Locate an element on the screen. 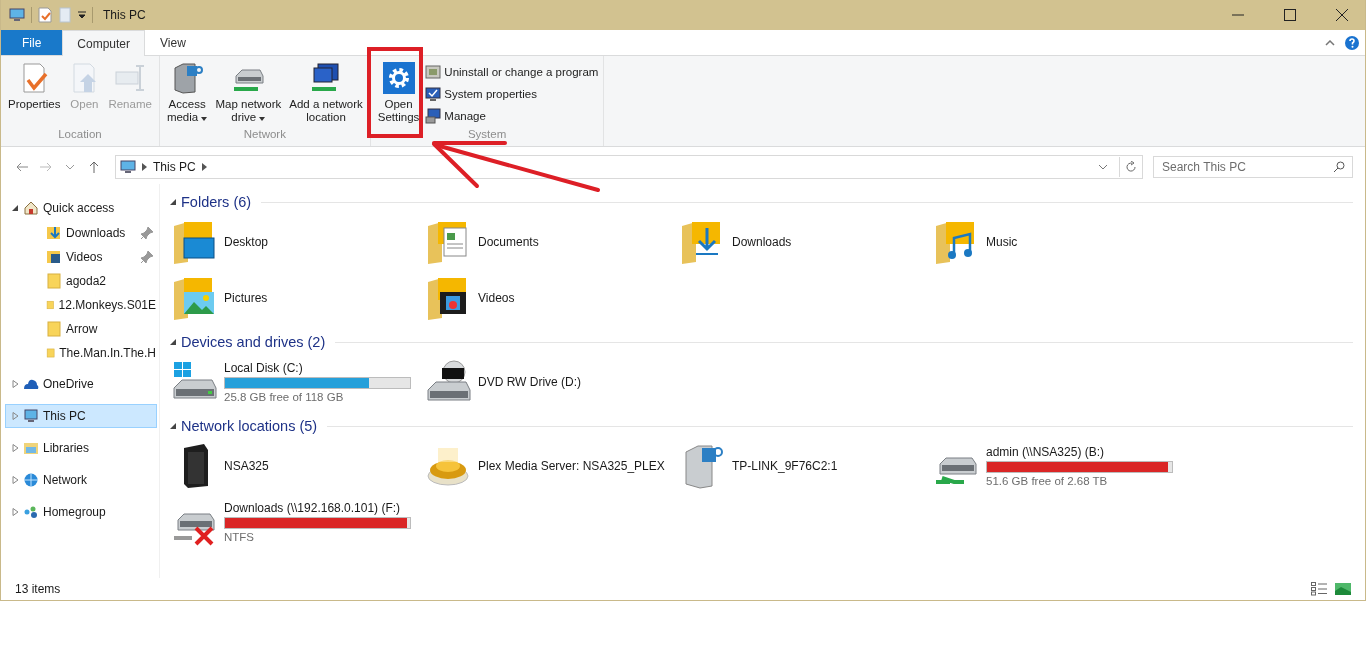  up-arrow-icon is located at coordinates (94, 167).